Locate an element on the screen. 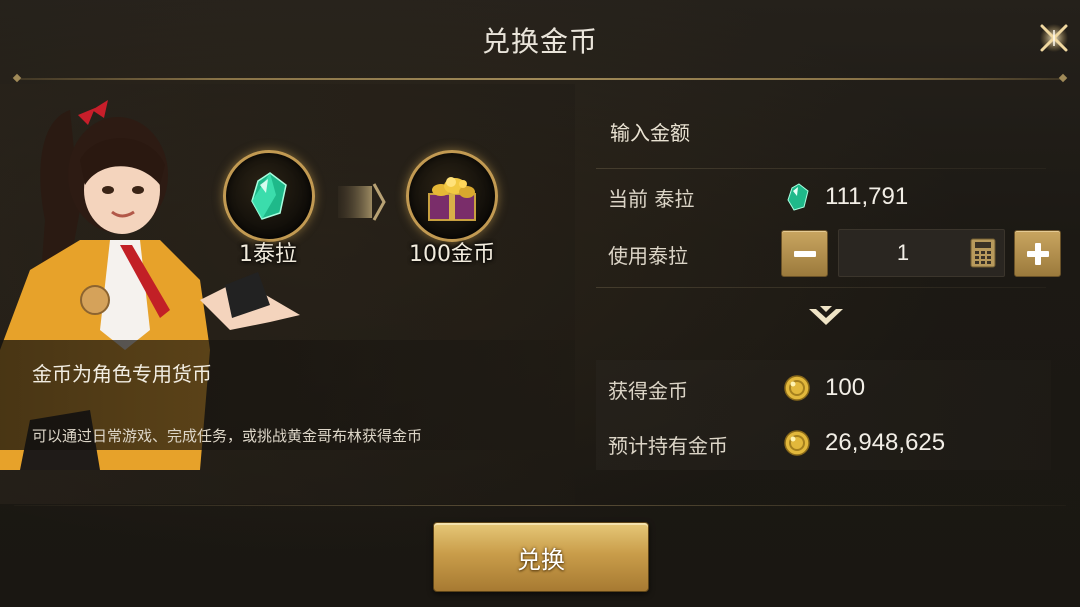  chevron-down-icon is located at coordinates (826, 315).